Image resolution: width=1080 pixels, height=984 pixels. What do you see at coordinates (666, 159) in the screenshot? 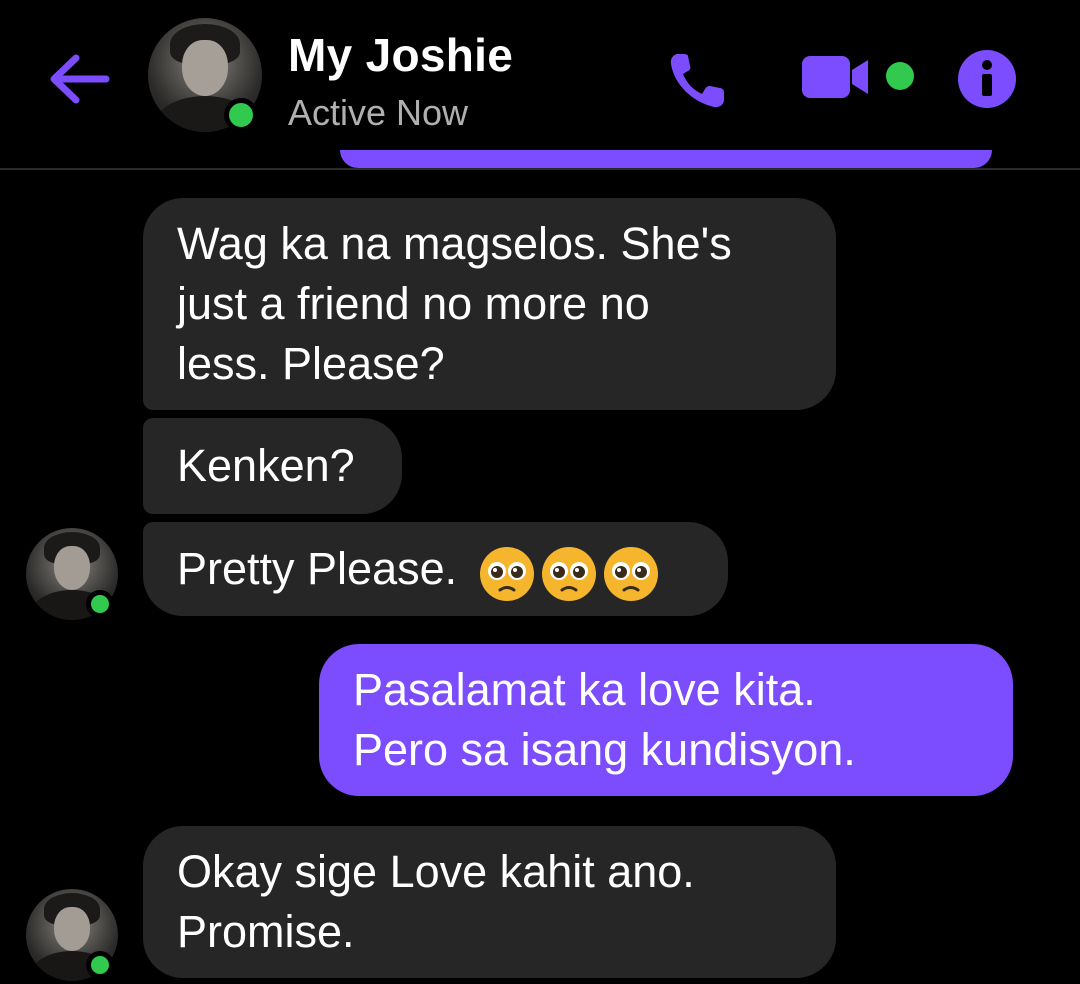
I see `previous-outgoing-bubble-edge` at bounding box center [666, 159].